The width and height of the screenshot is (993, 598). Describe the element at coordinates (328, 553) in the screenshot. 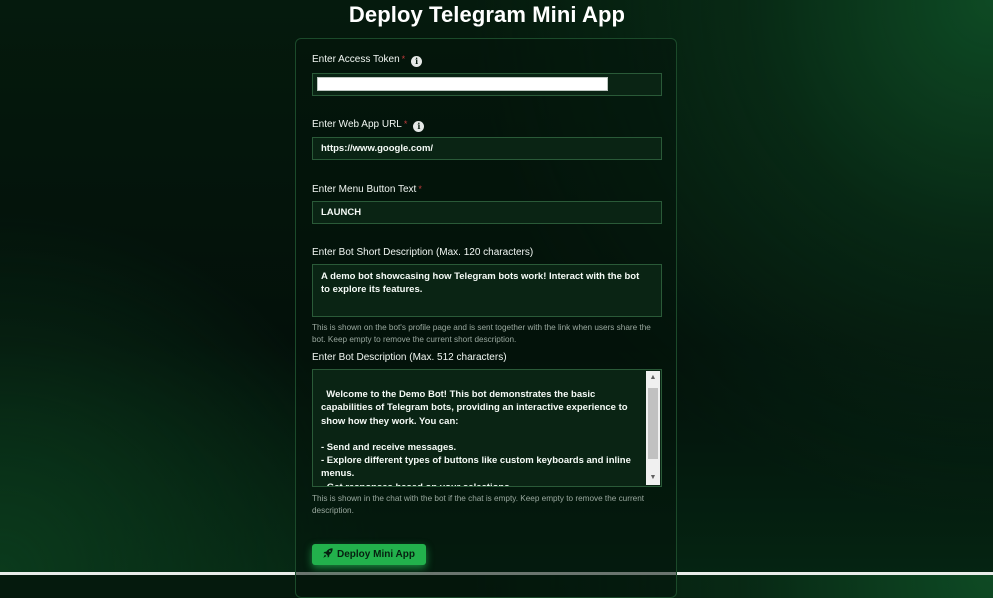

I see `rocket-icon` at that location.